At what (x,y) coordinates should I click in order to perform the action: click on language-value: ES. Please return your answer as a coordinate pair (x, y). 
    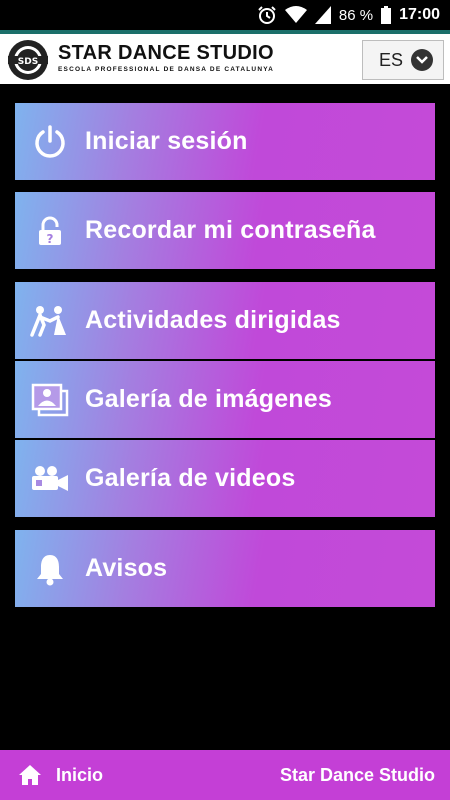
    Looking at the image, I should click on (391, 59).